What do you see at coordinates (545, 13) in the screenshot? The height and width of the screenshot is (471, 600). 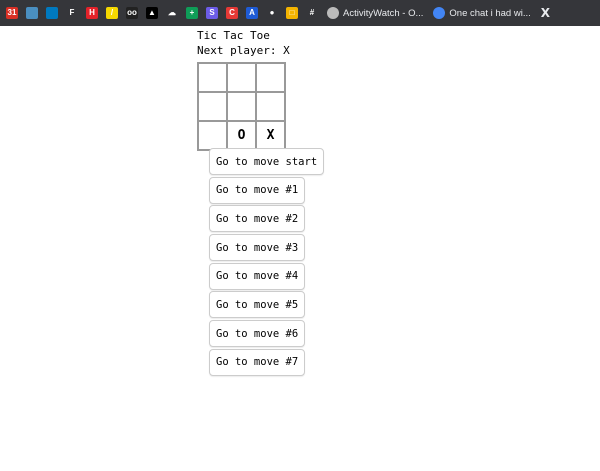 I see `bookmark-x-icon: X` at bounding box center [545, 13].